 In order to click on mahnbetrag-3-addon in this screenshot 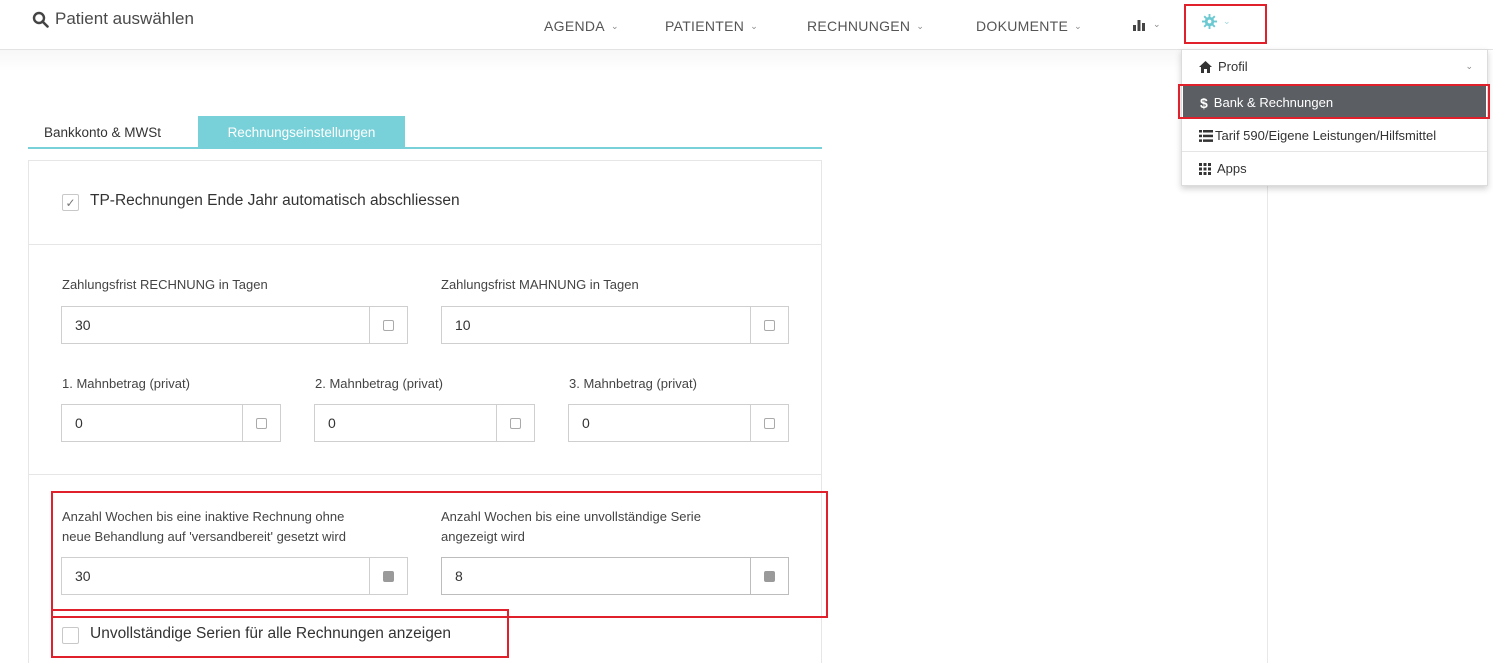, I will do `click(770, 423)`.